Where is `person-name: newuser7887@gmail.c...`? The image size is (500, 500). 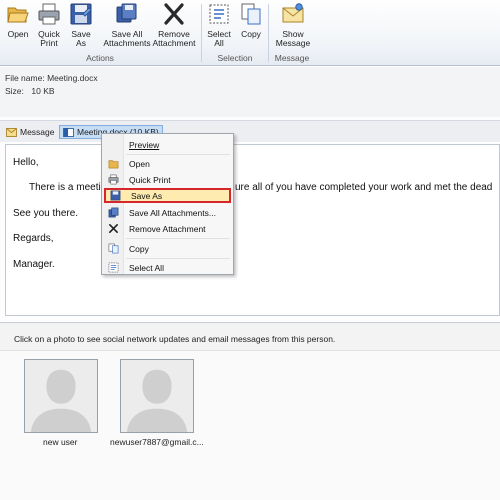
person-name: newuser7887@gmail.c... is located at coordinates (157, 442).